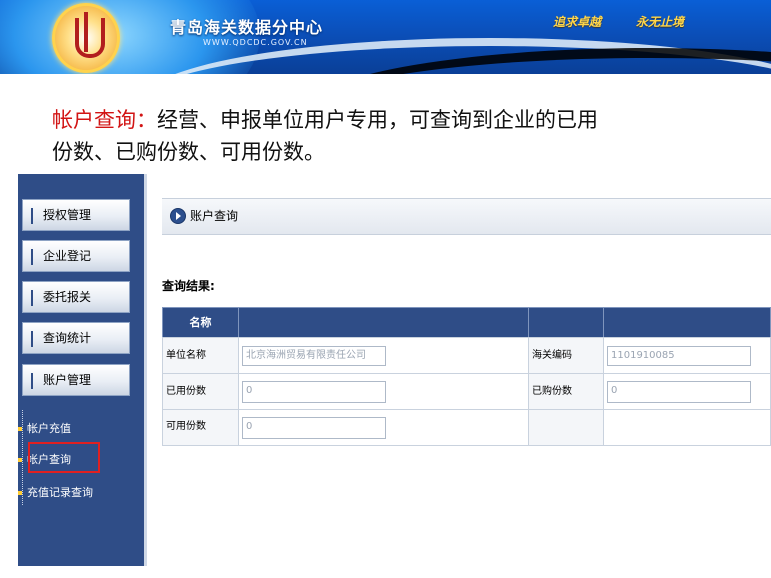 This screenshot has height=578, width=771. I want to click on sidebar-item-enterprise-registration: 企业登记, so click(76, 256).